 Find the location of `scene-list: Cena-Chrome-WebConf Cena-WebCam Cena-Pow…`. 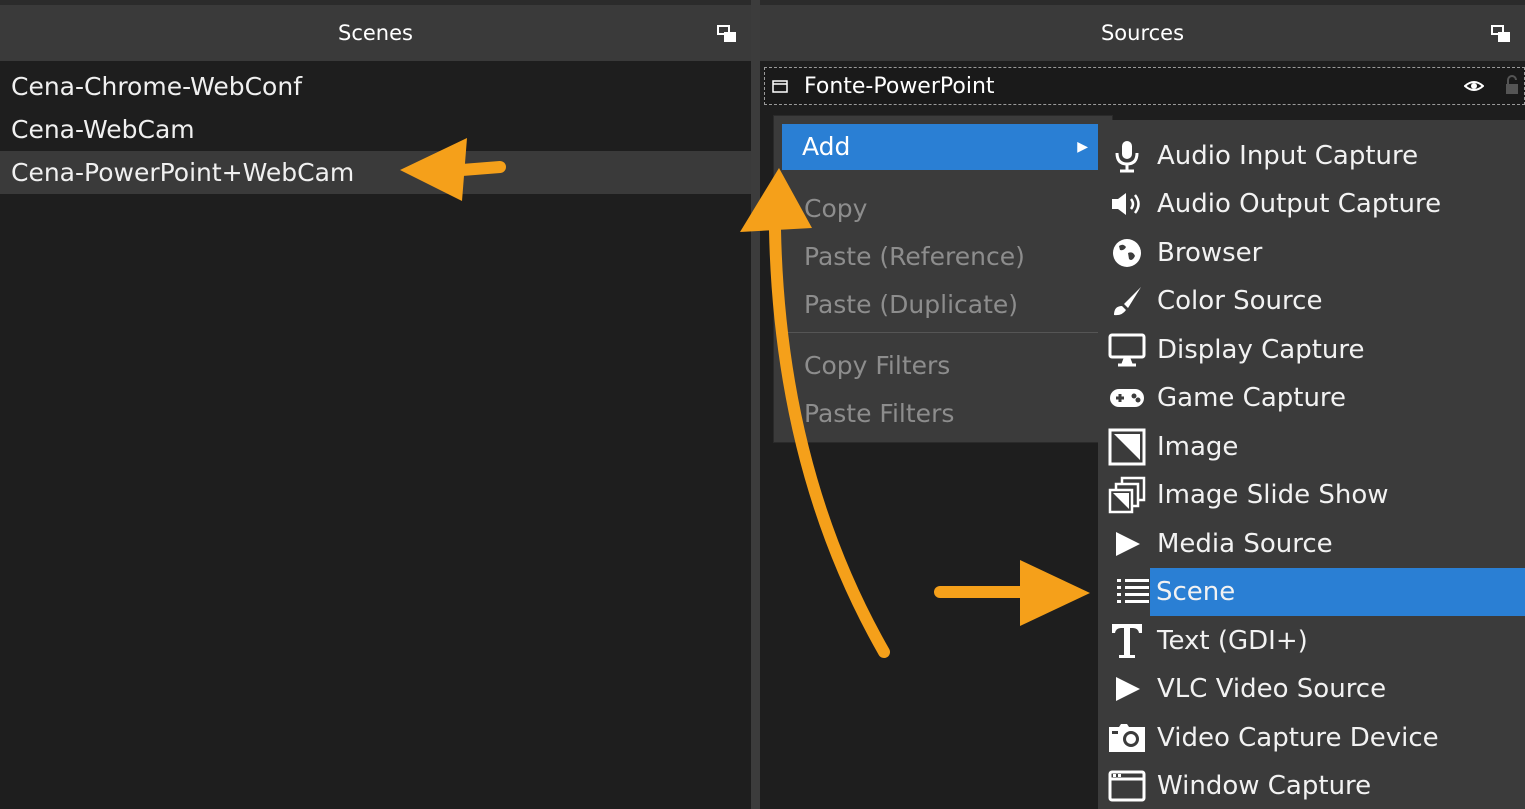

scene-list: Cena-Chrome-WebConf Cena-WebCam Cena-Pow… is located at coordinates (375, 129).